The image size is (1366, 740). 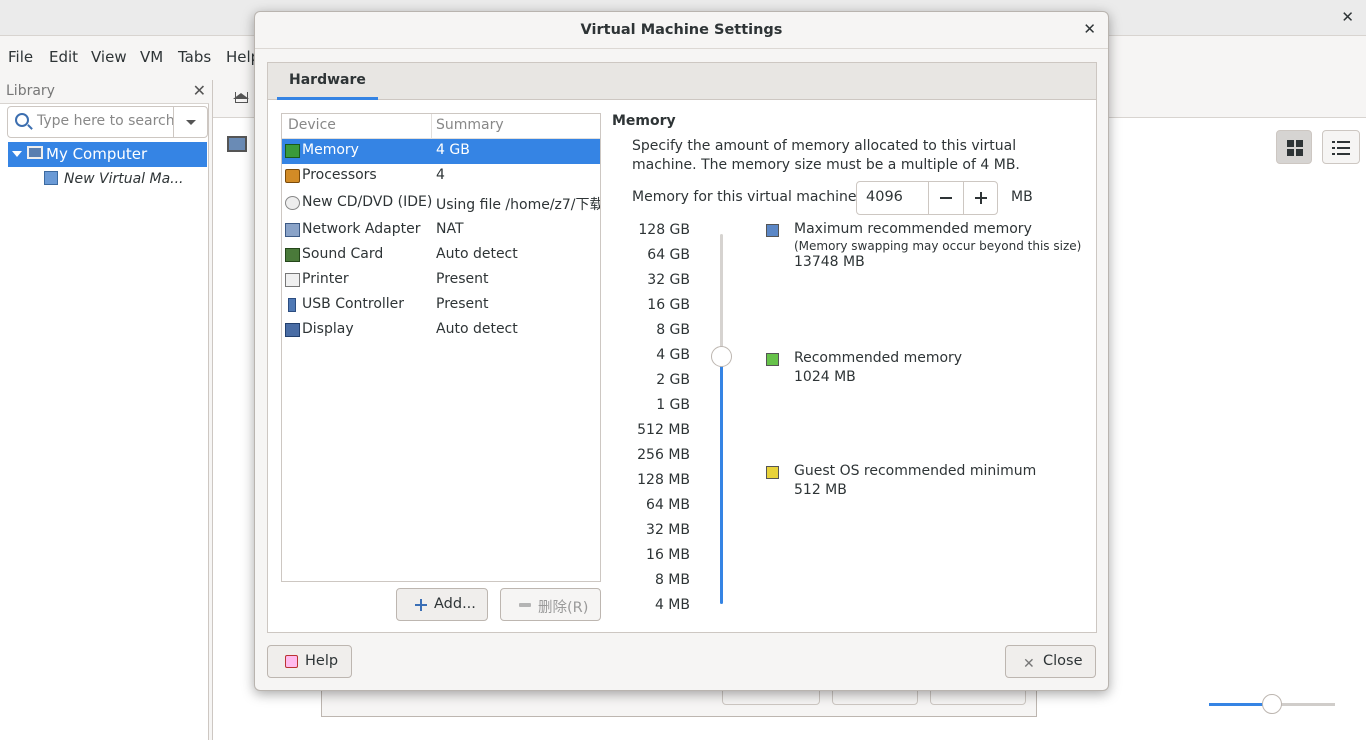 I want to click on sound-card-icon, so click(x=292, y=255).